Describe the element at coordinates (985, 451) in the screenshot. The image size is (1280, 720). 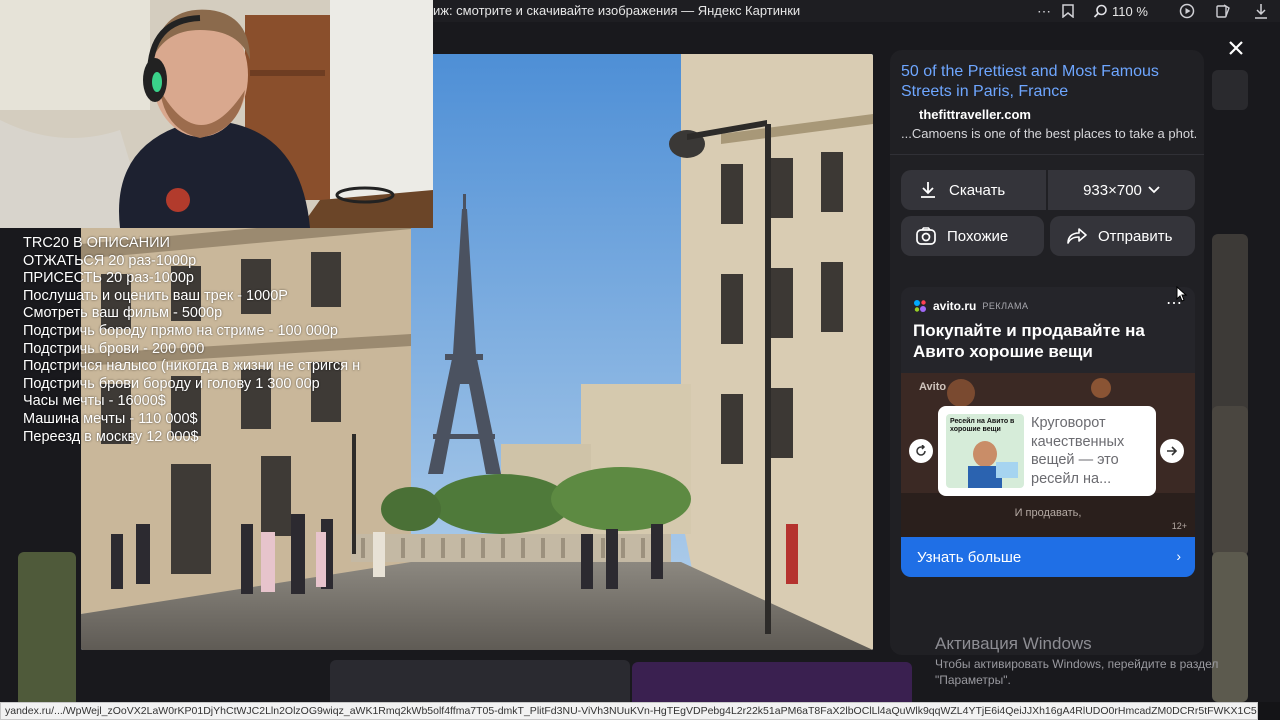
I see `ad-card-image: Ресейл на Авито в хорошие вещи` at that location.